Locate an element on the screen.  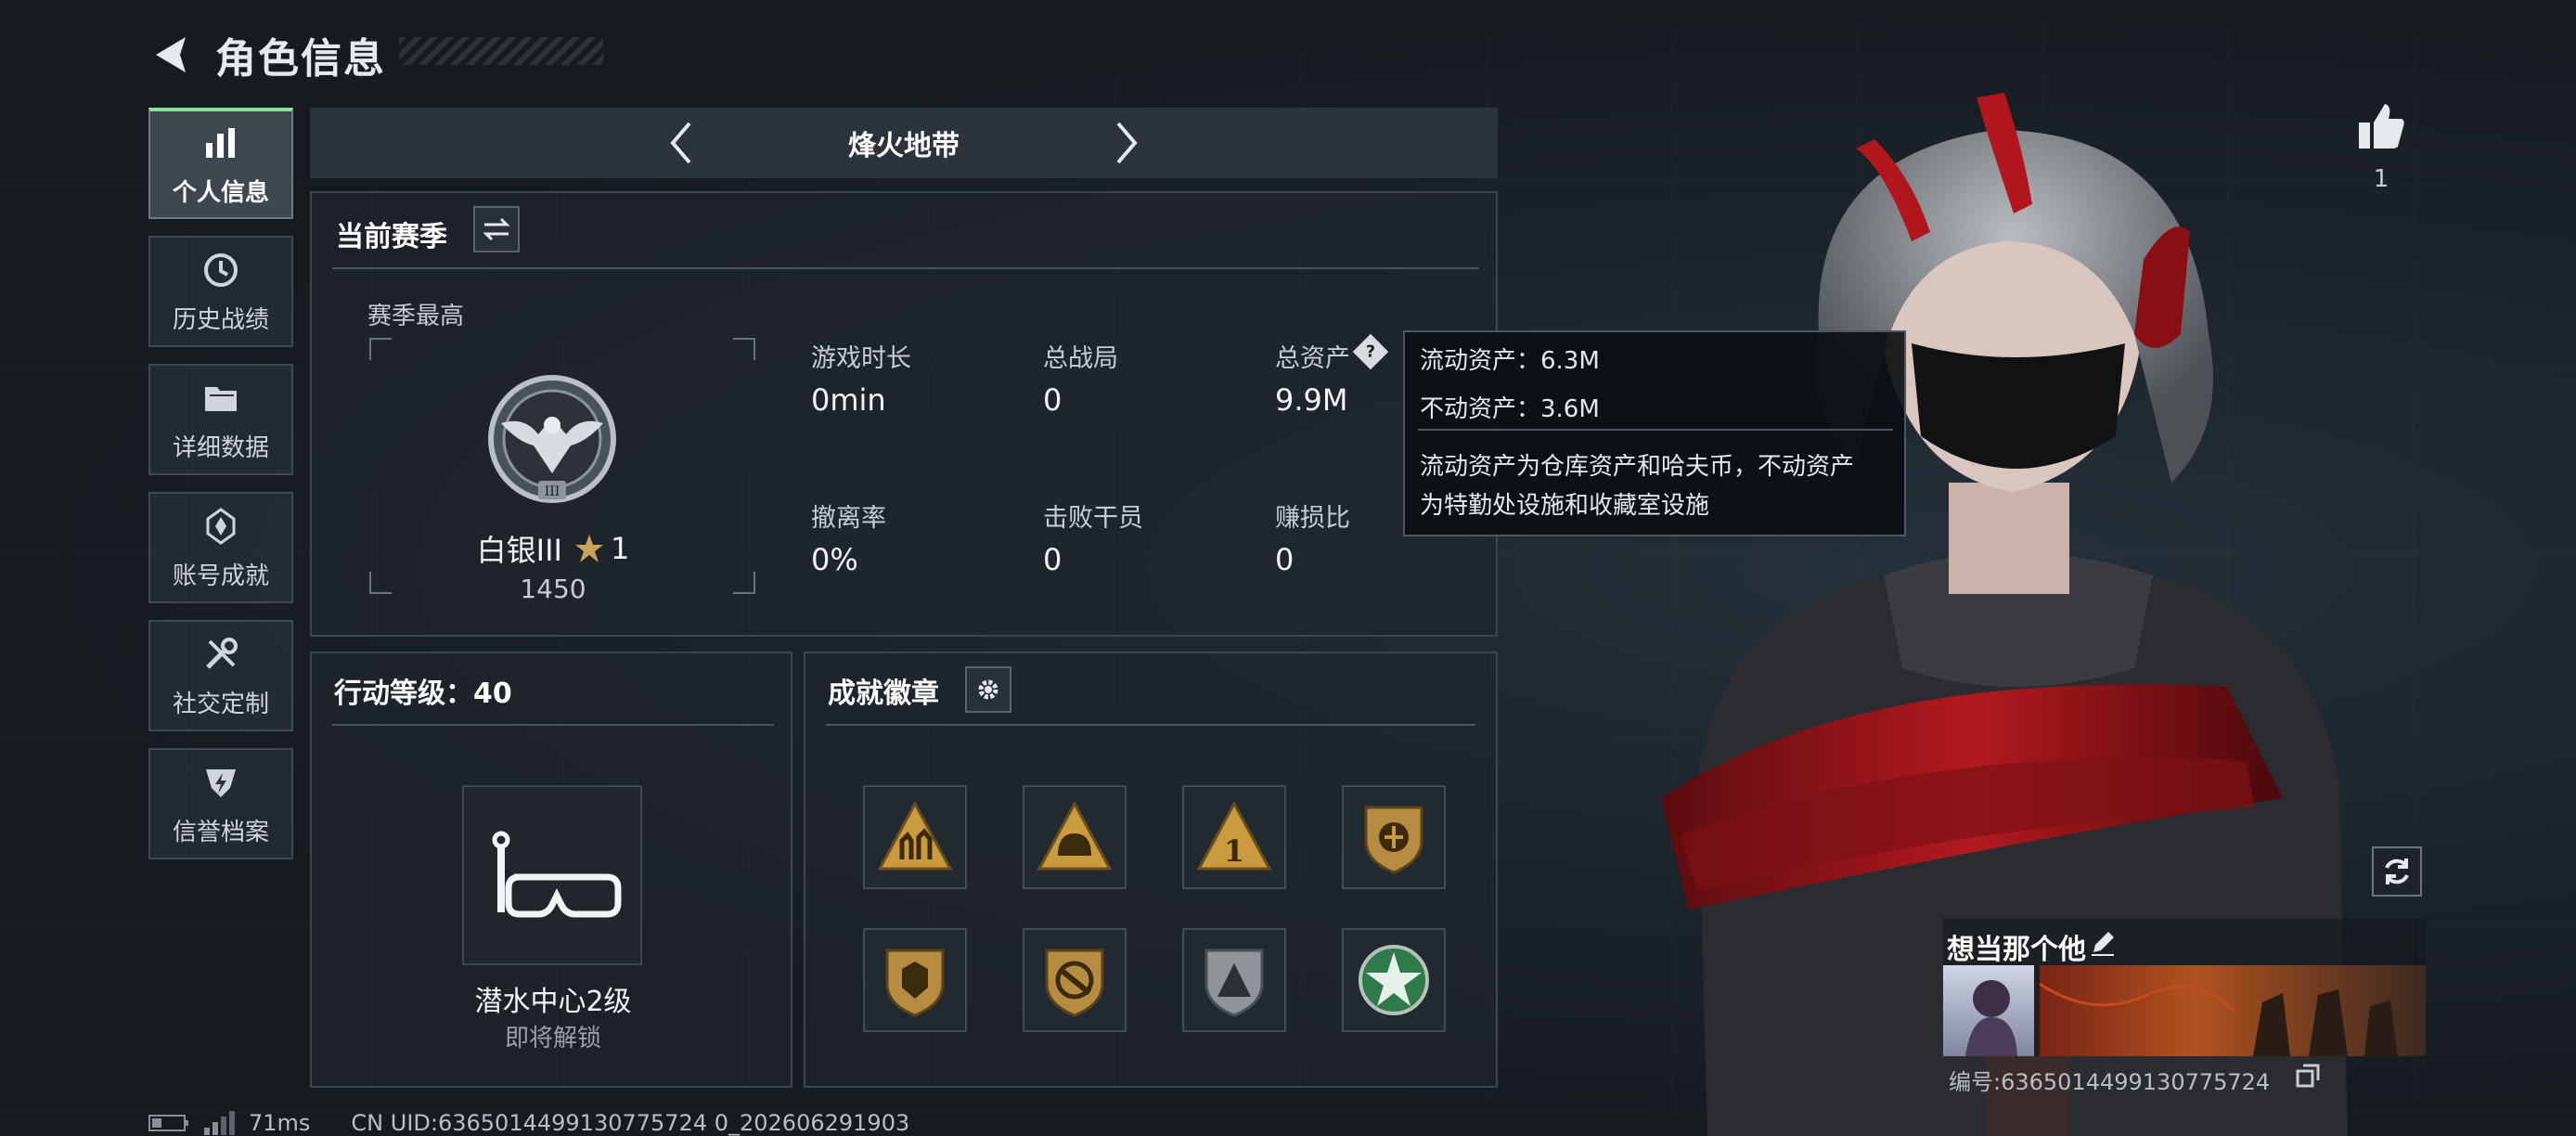
triangle-number-one-badge-icon: 1 is located at coordinates (1234, 837).